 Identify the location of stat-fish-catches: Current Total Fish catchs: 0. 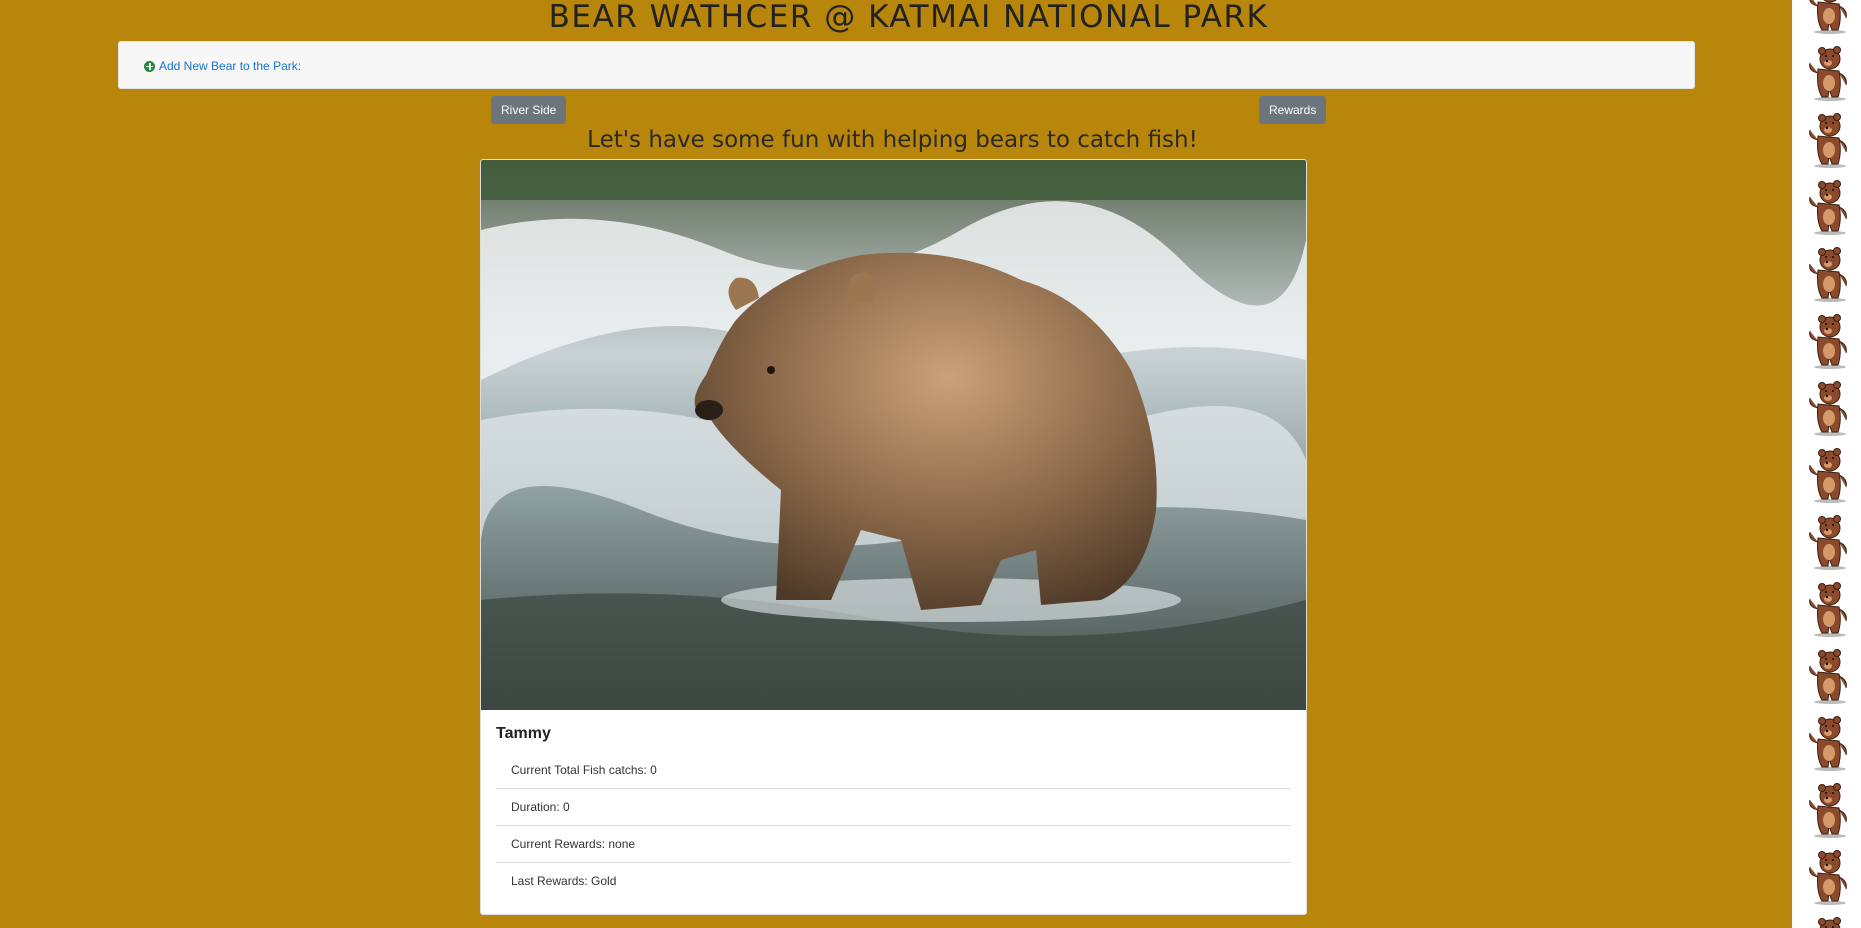
(893, 770).